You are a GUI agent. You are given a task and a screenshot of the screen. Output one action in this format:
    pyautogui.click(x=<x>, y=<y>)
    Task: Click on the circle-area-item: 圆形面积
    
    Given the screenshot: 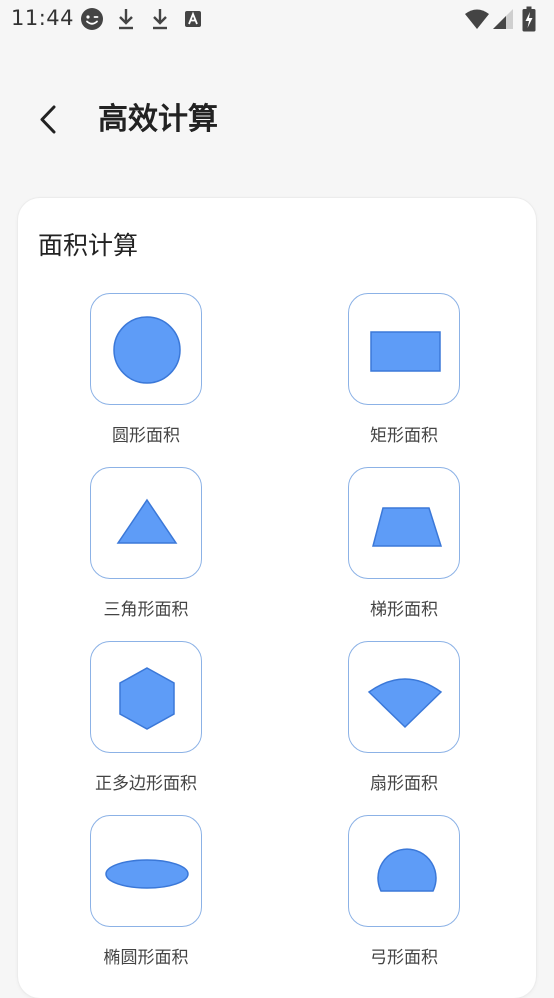 What is the action you would take?
    pyautogui.click(x=148, y=373)
    